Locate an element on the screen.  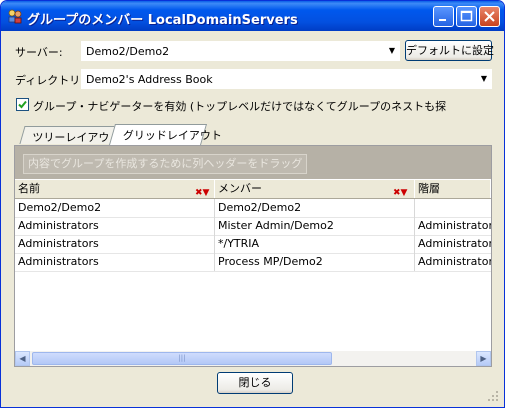
close-button: 閉じる is located at coordinates (255, 383).